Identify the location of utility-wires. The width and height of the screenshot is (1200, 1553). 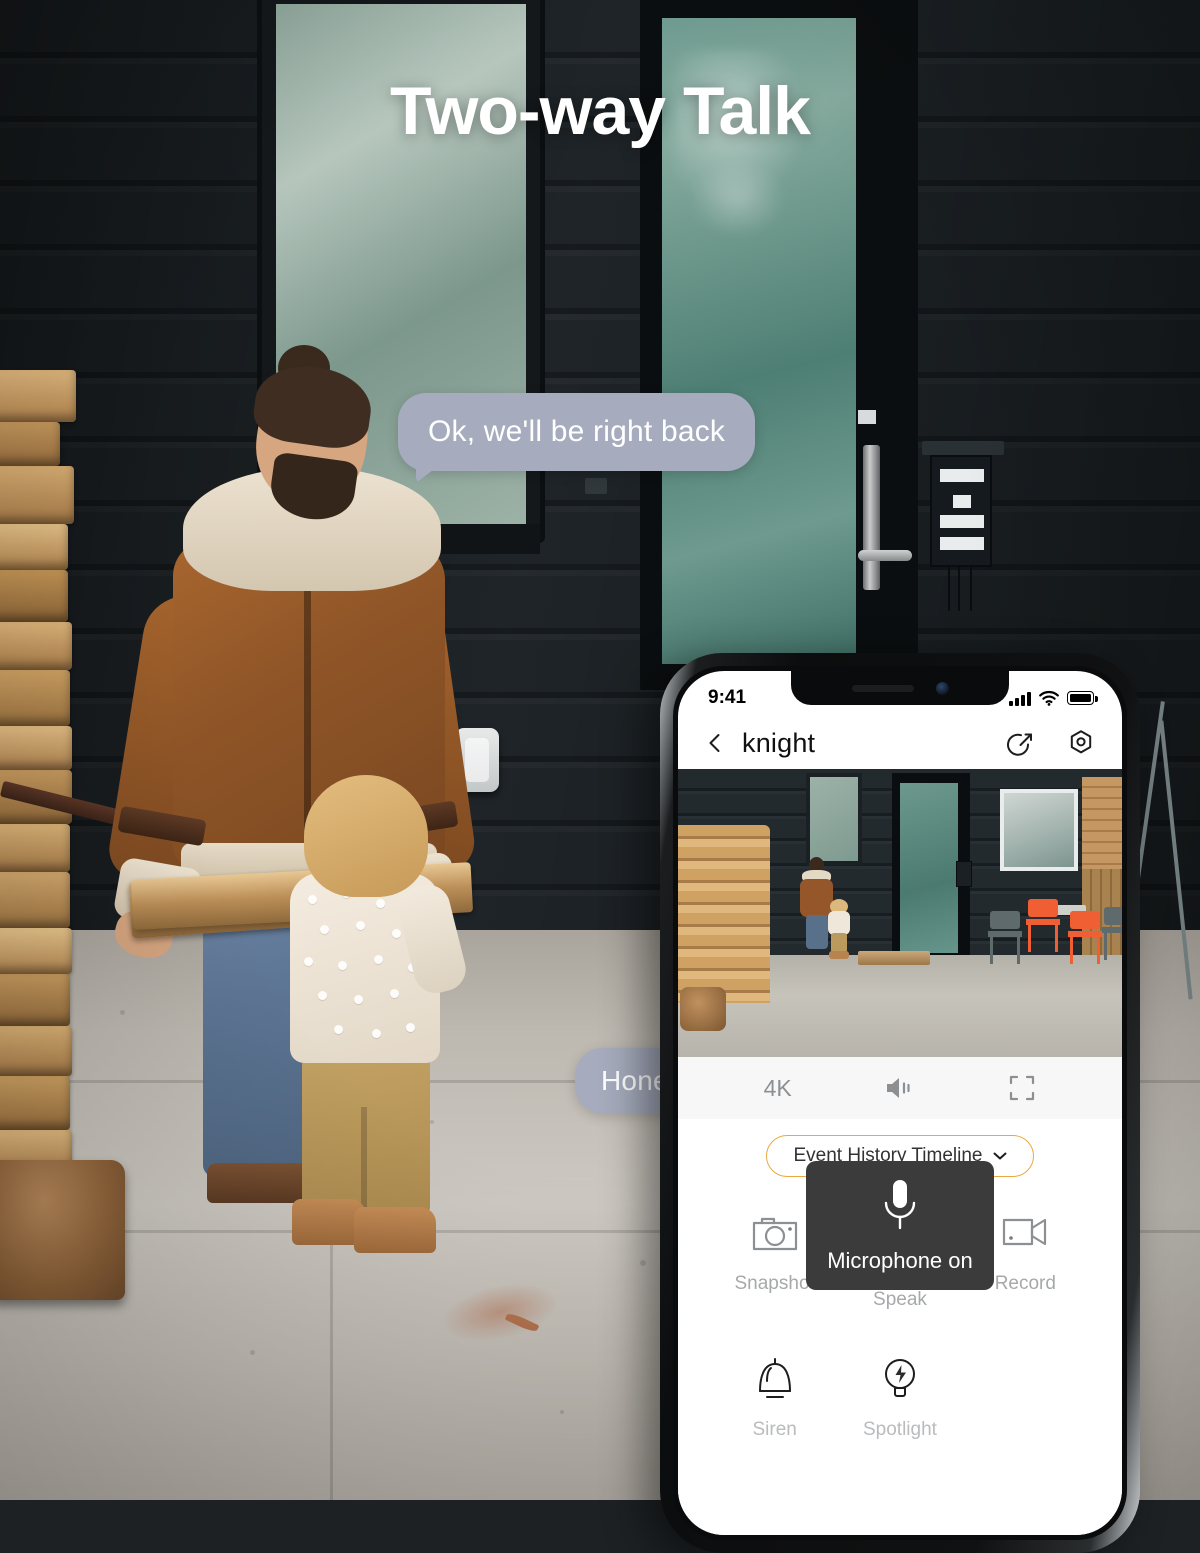
(961, 588).